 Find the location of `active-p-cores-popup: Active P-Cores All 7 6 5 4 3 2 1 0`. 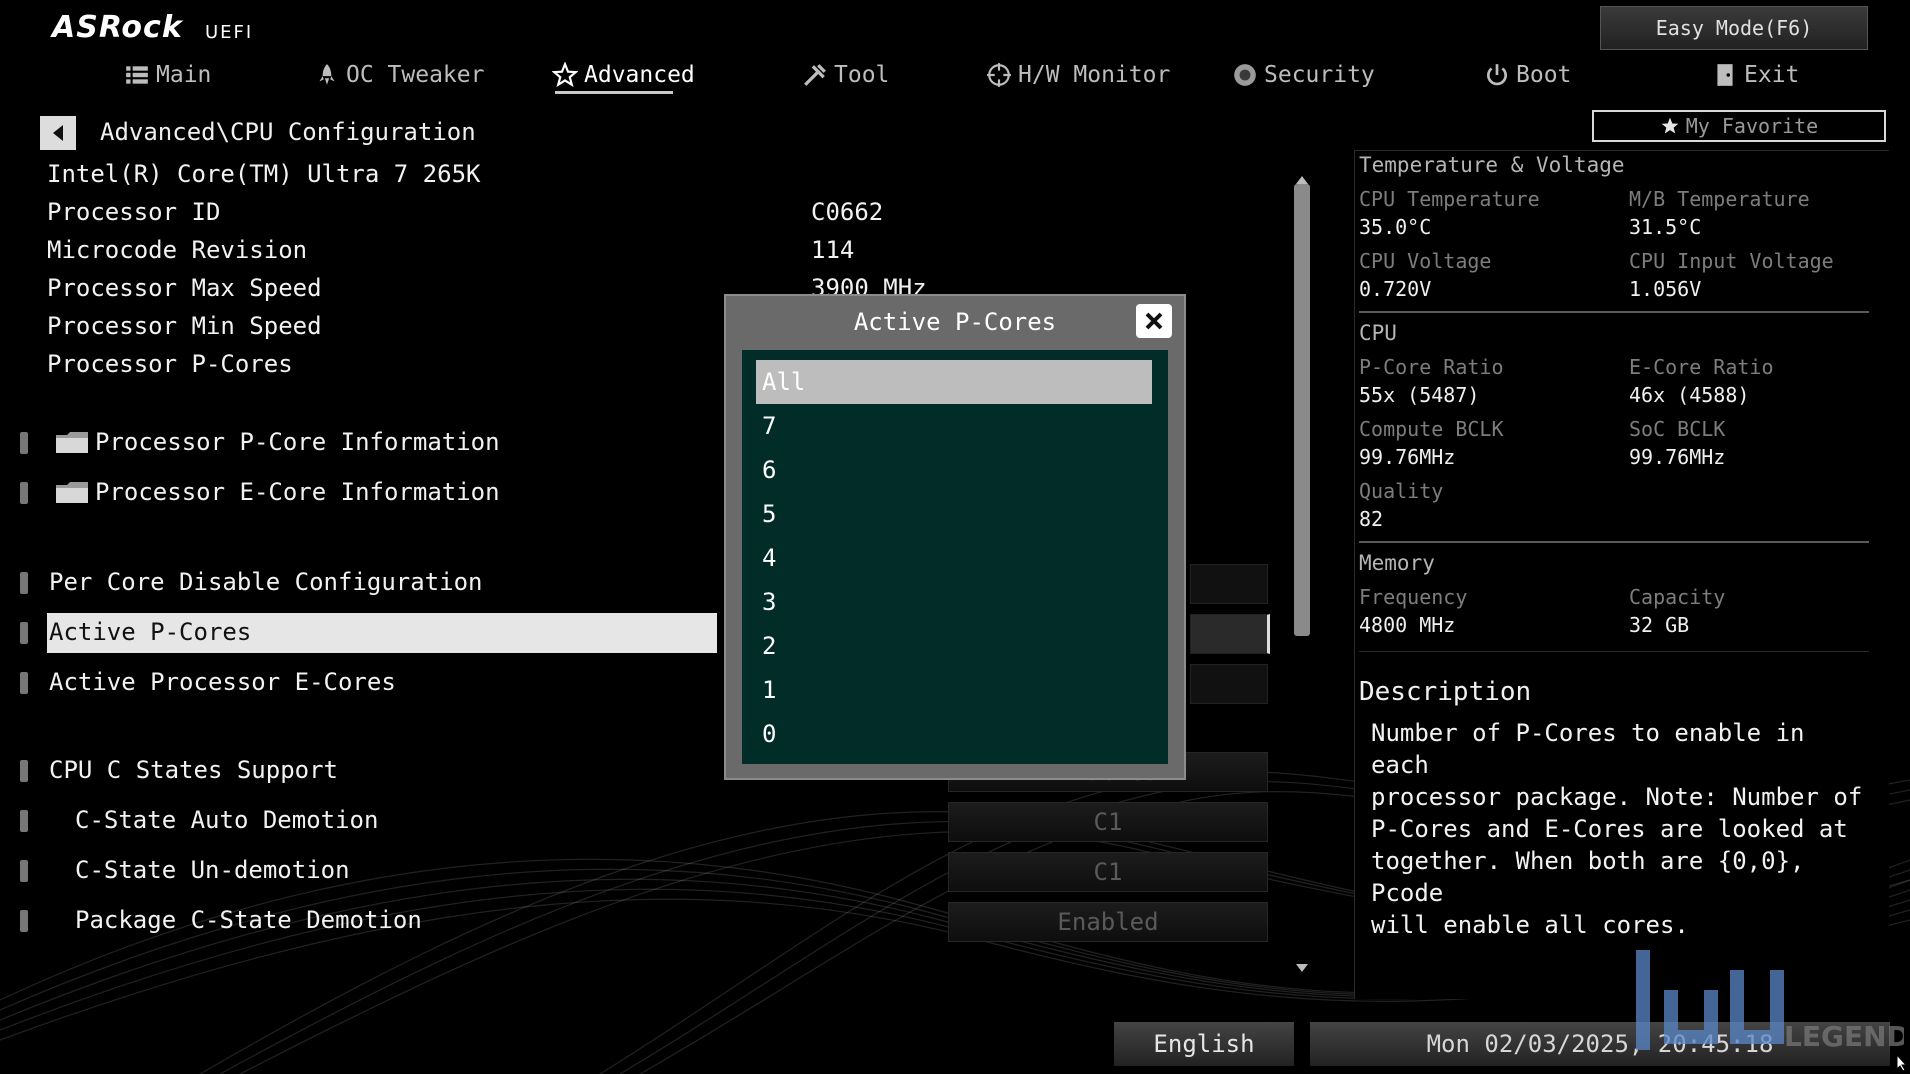

active-p-cores-popup: Active P-Cores All 7 6 5 4 3 2 1 0 is located at coordinates (955, 537).